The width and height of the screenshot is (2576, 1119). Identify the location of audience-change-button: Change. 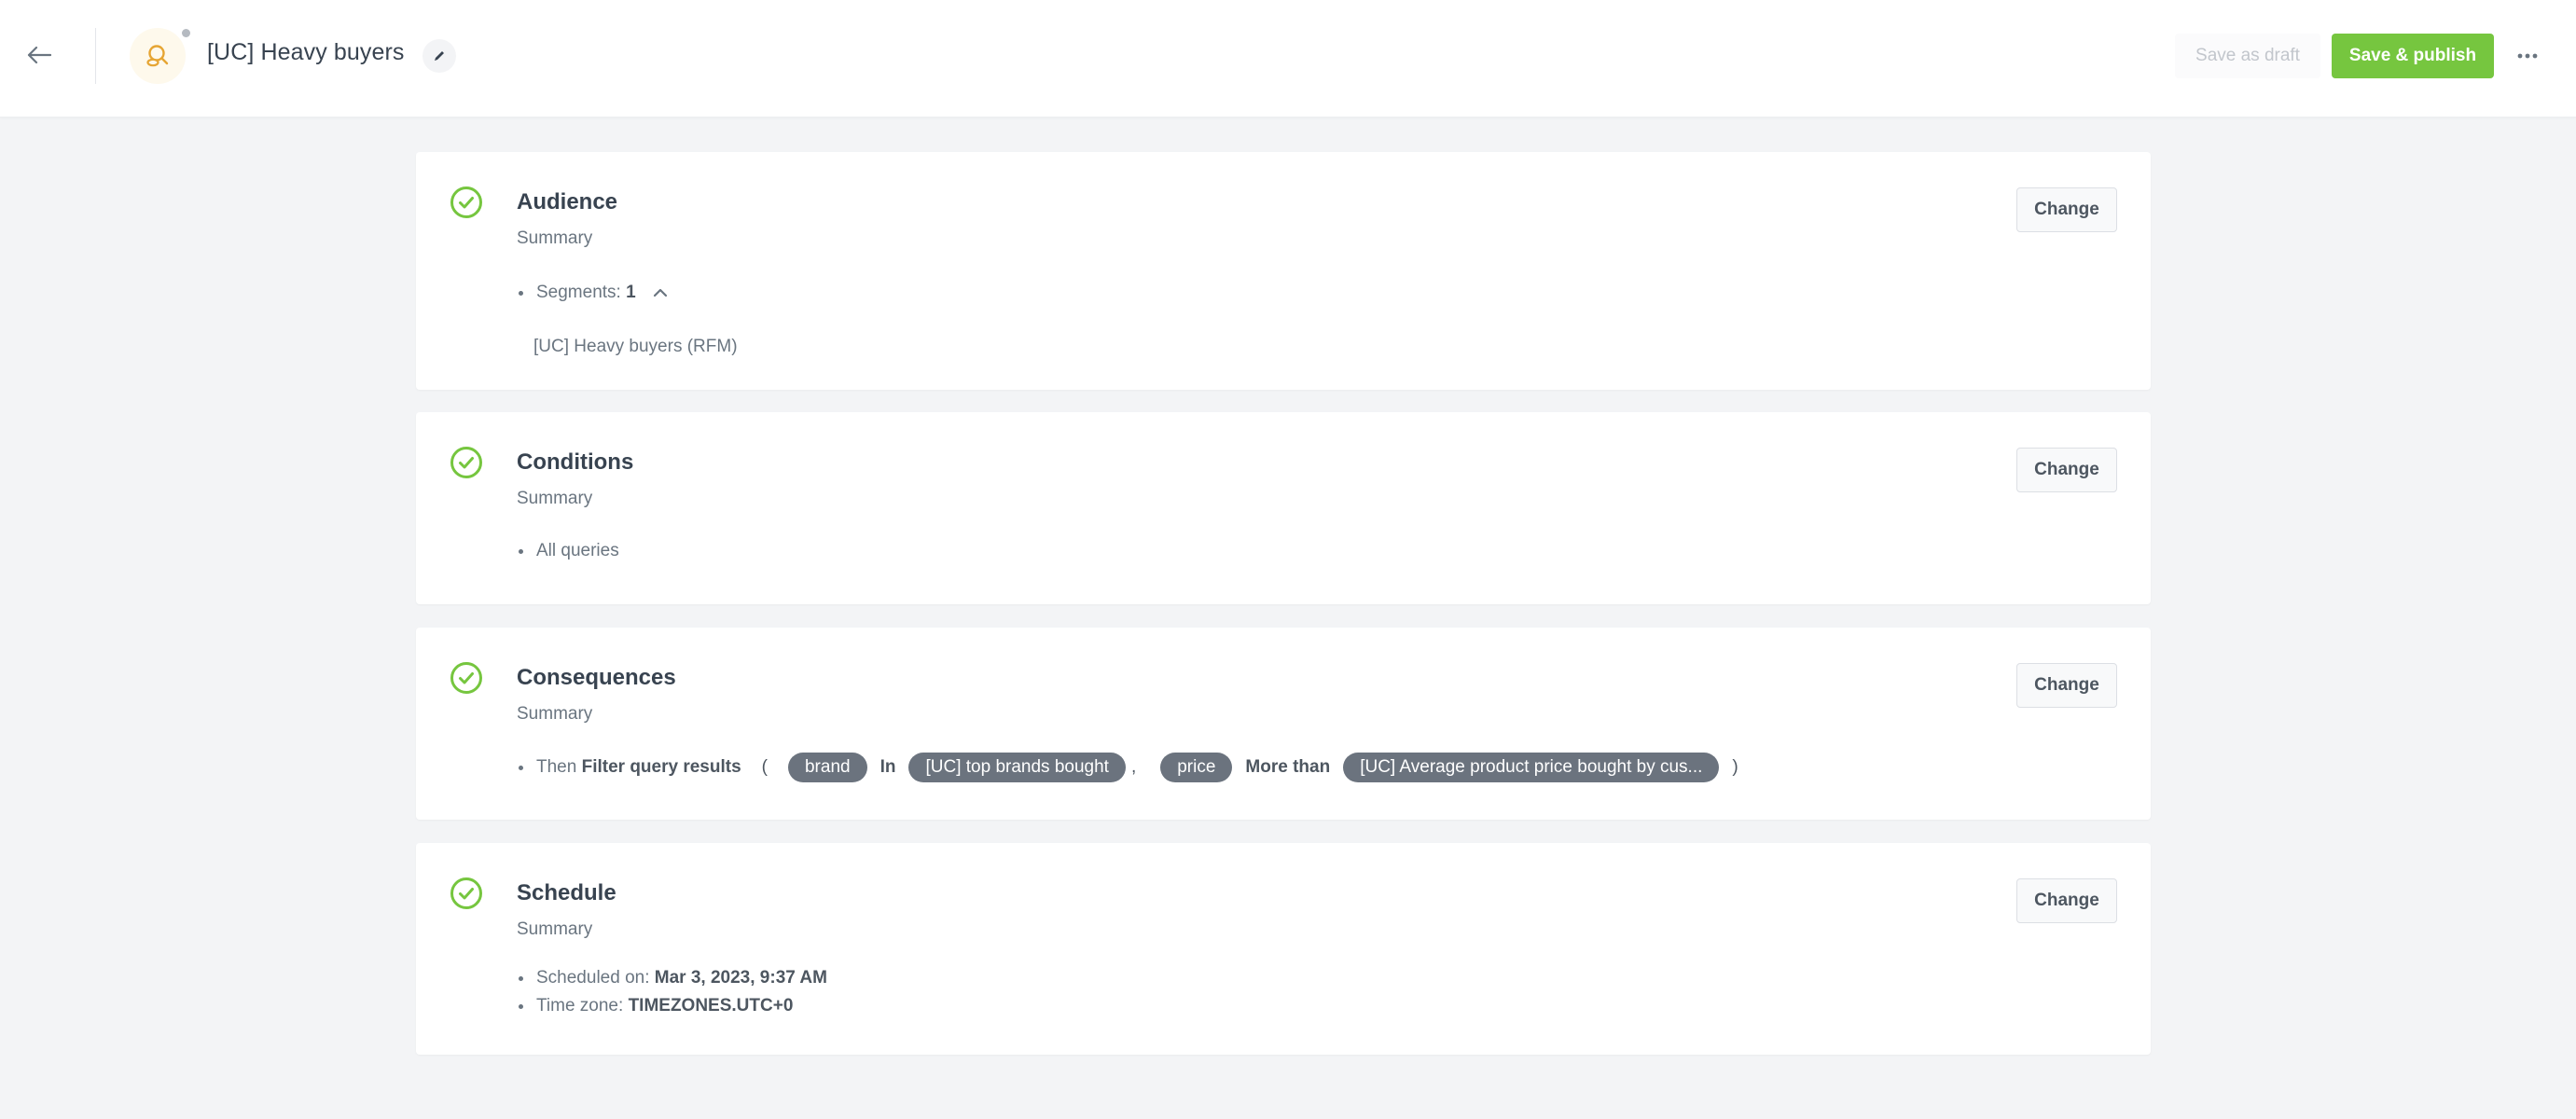
(2066, 209).